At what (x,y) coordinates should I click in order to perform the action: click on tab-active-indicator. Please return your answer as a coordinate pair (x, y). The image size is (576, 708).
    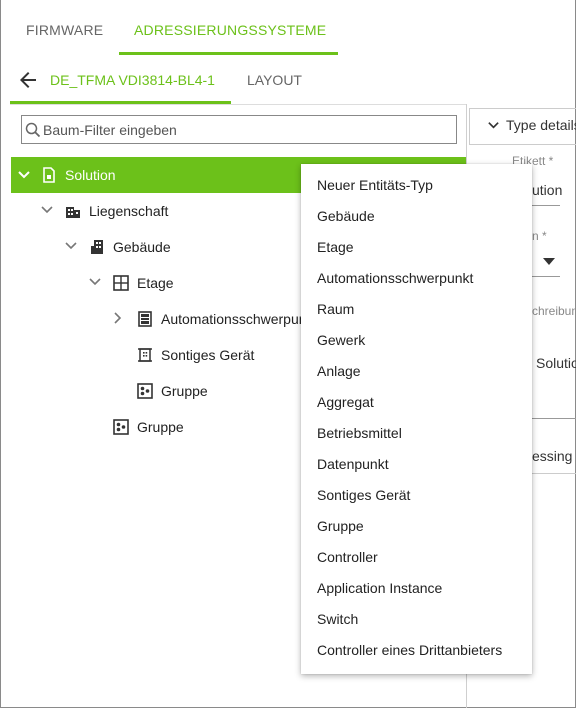
    Looking at the image, I should click on (228, 53).